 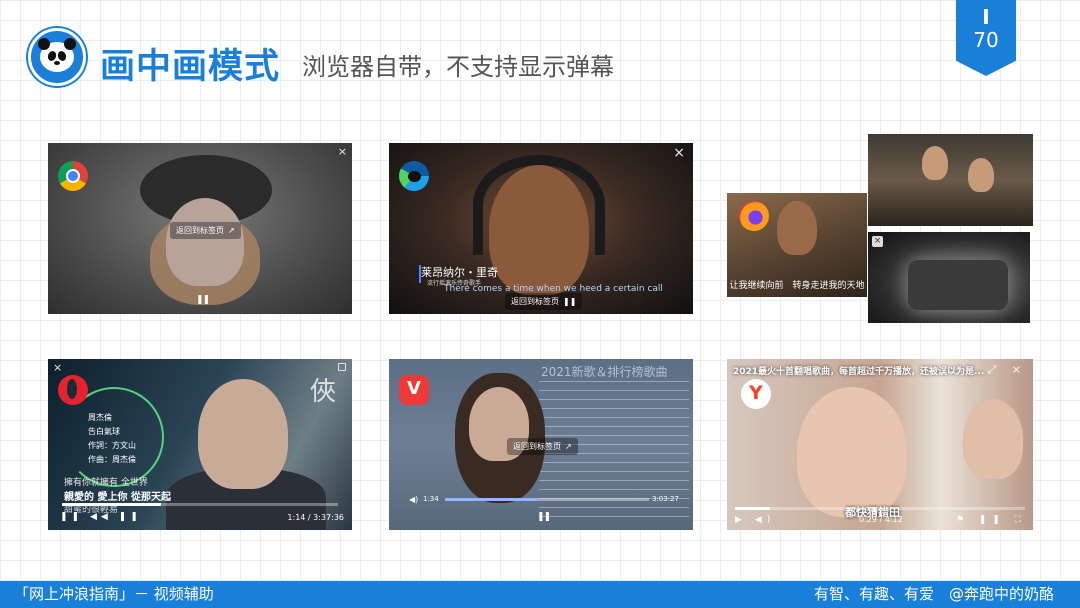 What do you see at coordinates (106, 483) in the screenshot?
I see `lyric-line: 擁有你就擁有 全世界` at bounding box center [106, 483].